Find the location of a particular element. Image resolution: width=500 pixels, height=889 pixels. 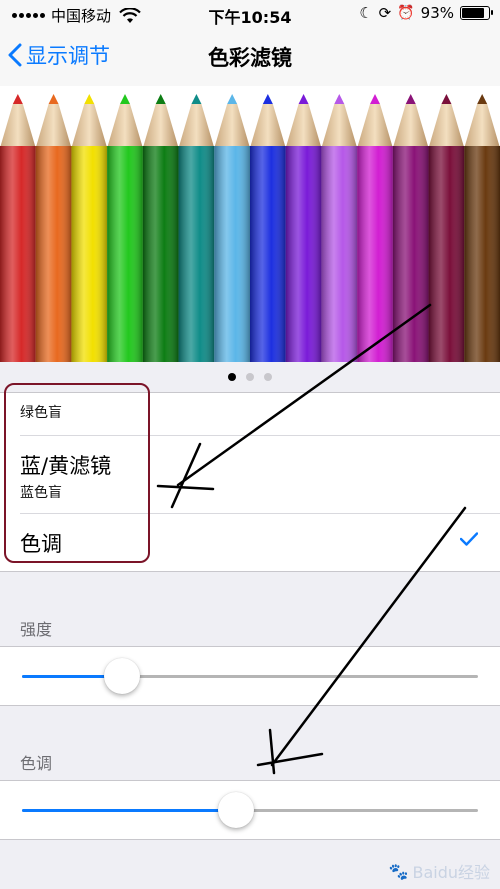

watermark-text: Baidu经验 is located at coordinates (451, 872).